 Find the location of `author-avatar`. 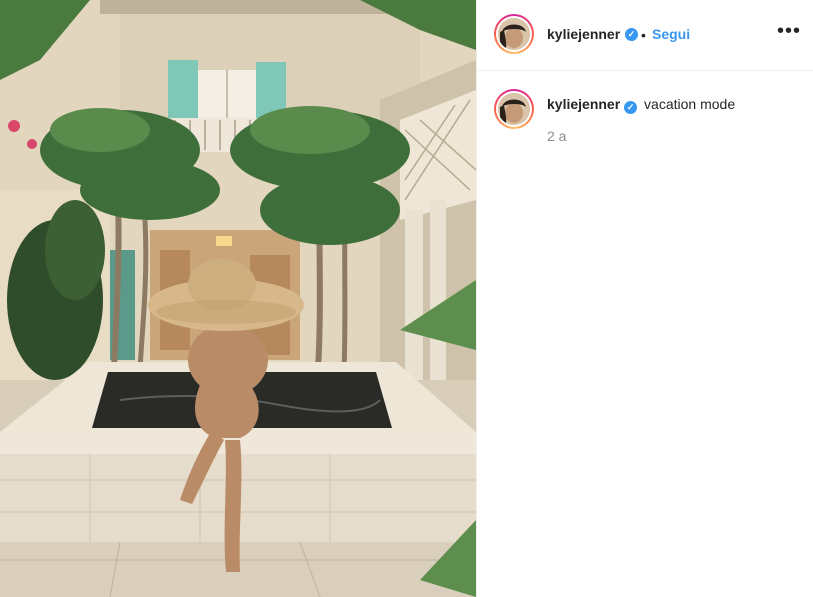

author-avatar is located at coordinates (514, 34).